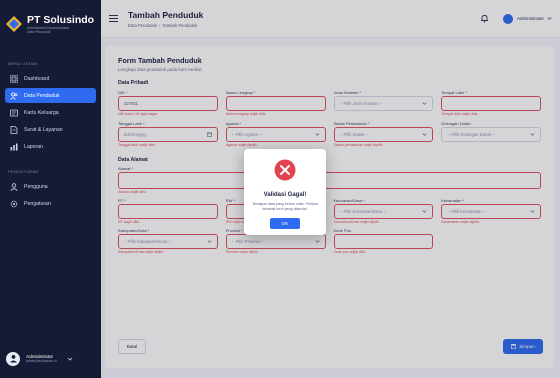  Describe the element at coordinates (39, 32) in the screenshot. I see `brand-subtitle-2: Data Penduduk` at that location.